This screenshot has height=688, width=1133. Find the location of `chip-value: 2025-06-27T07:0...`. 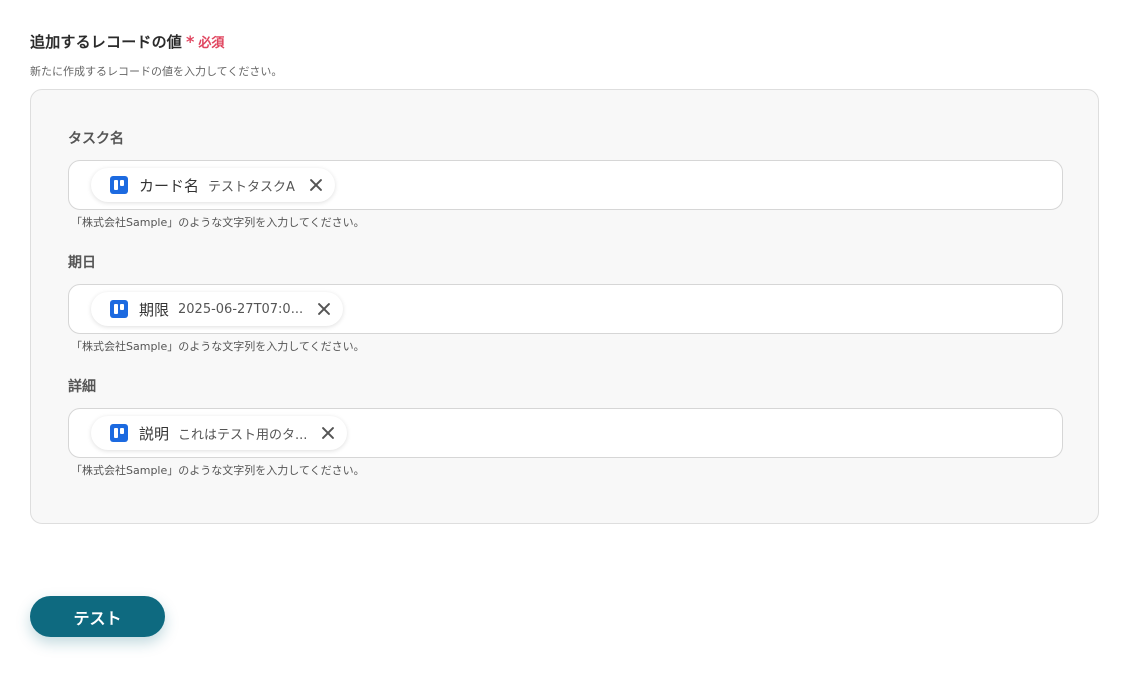

chip-value: 2025-06-27T07:0... is located at coordinates (241, 309).